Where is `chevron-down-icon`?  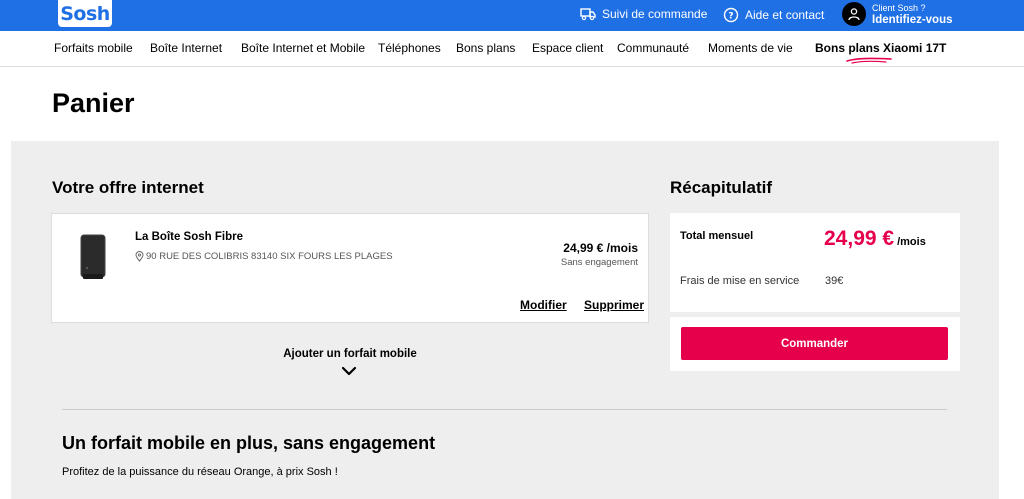 chevron-down-icon is located at coordinates (349, 371).